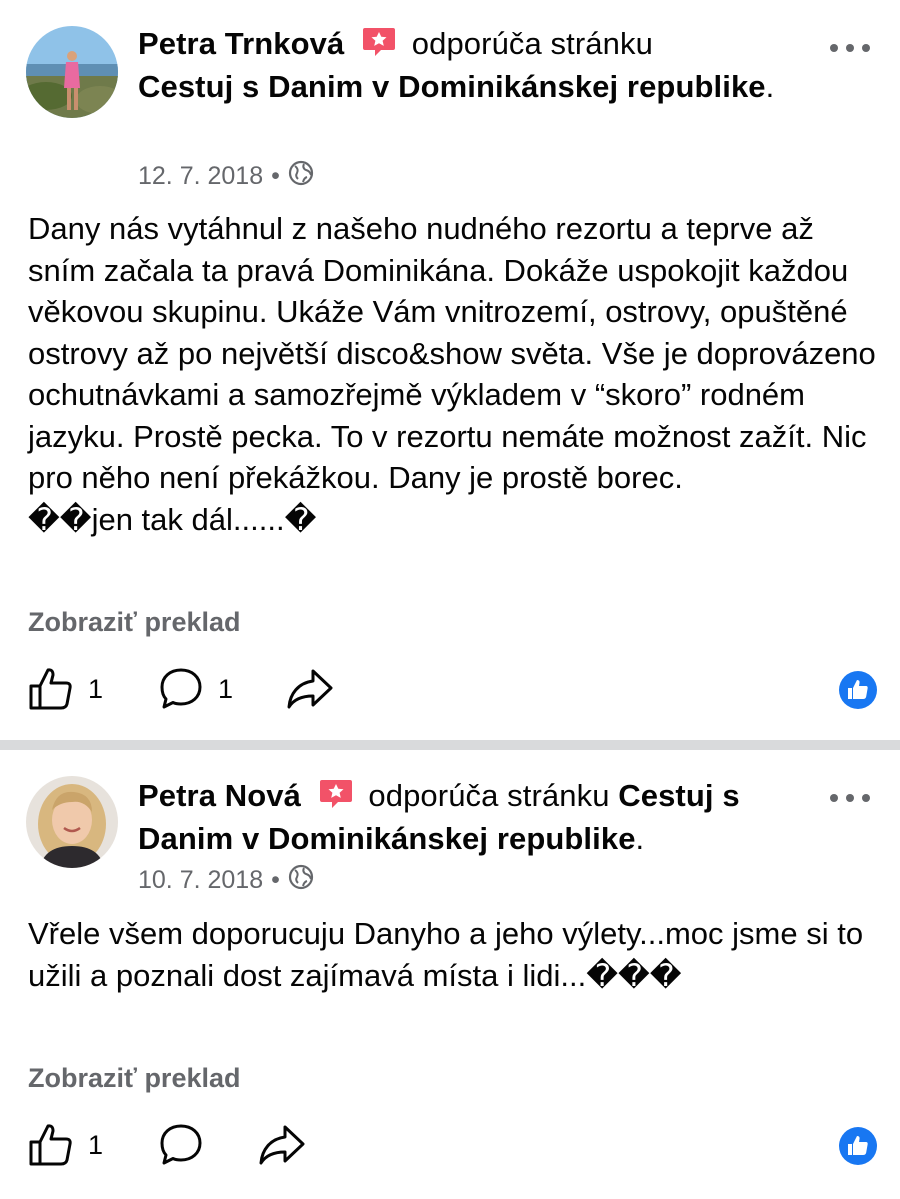  Describe the element at coordinates (241, 43) in the screenshot. I see `author-name: Petra Trnková` at that location.